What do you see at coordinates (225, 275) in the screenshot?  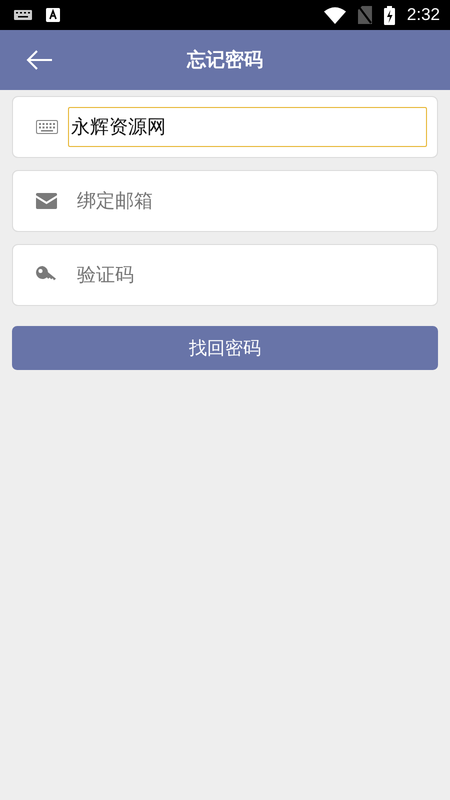 I see `input-field: 验证码` at bounding box center [225, 275].